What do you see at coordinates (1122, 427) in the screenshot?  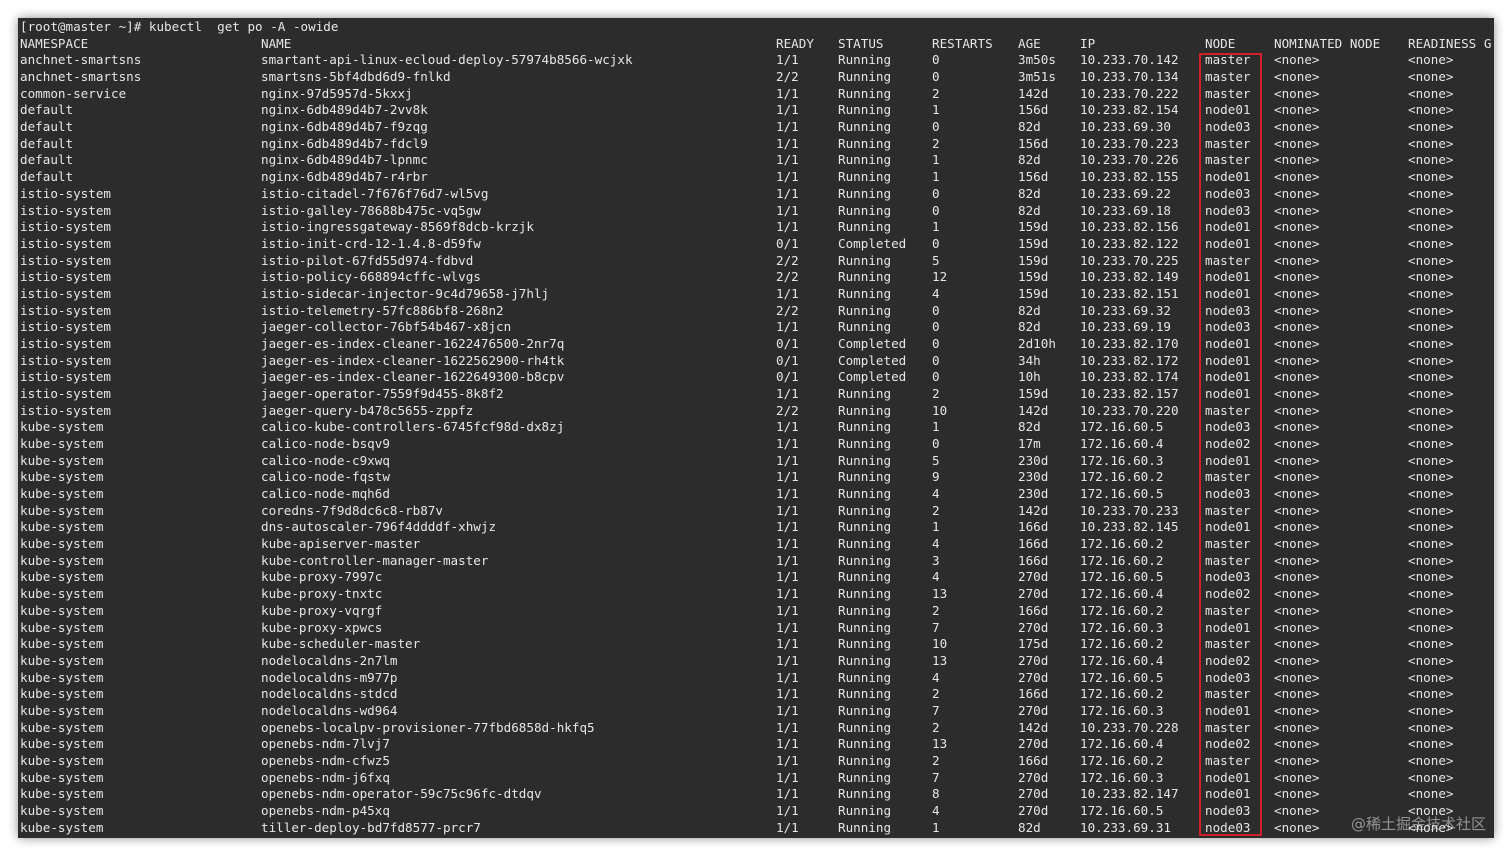 I see `cell-ip: 172.16.60.5` at bounding box center [1122, 427].